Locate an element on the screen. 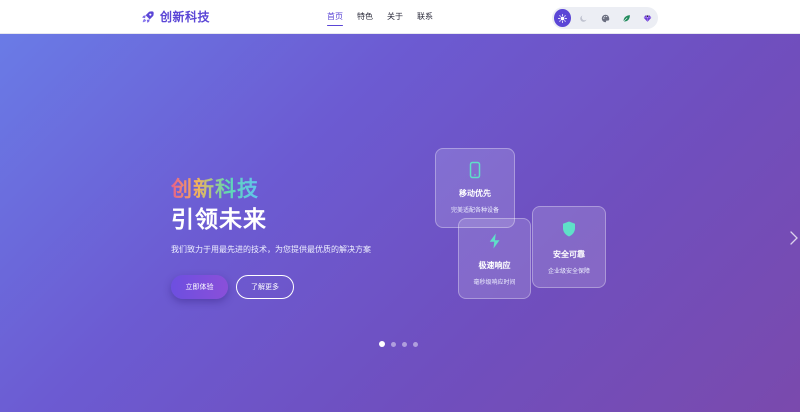 Image resolution: width=800 pixels, height=412 pixels. feature-card-fast: 极速响应 毫秒级响应时间 is located at coordinates (494, 258).